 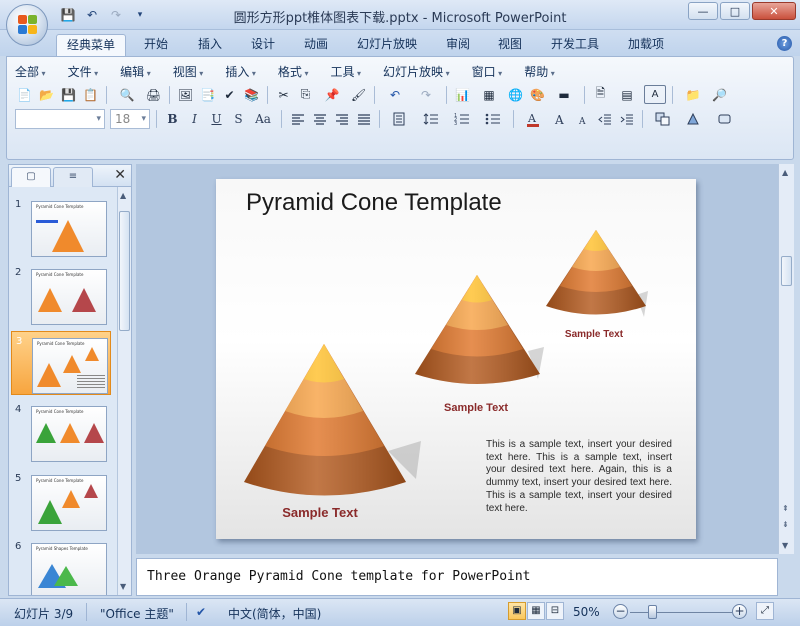 I want to click on menu-insert: 插入, so click(x=240, y=71).